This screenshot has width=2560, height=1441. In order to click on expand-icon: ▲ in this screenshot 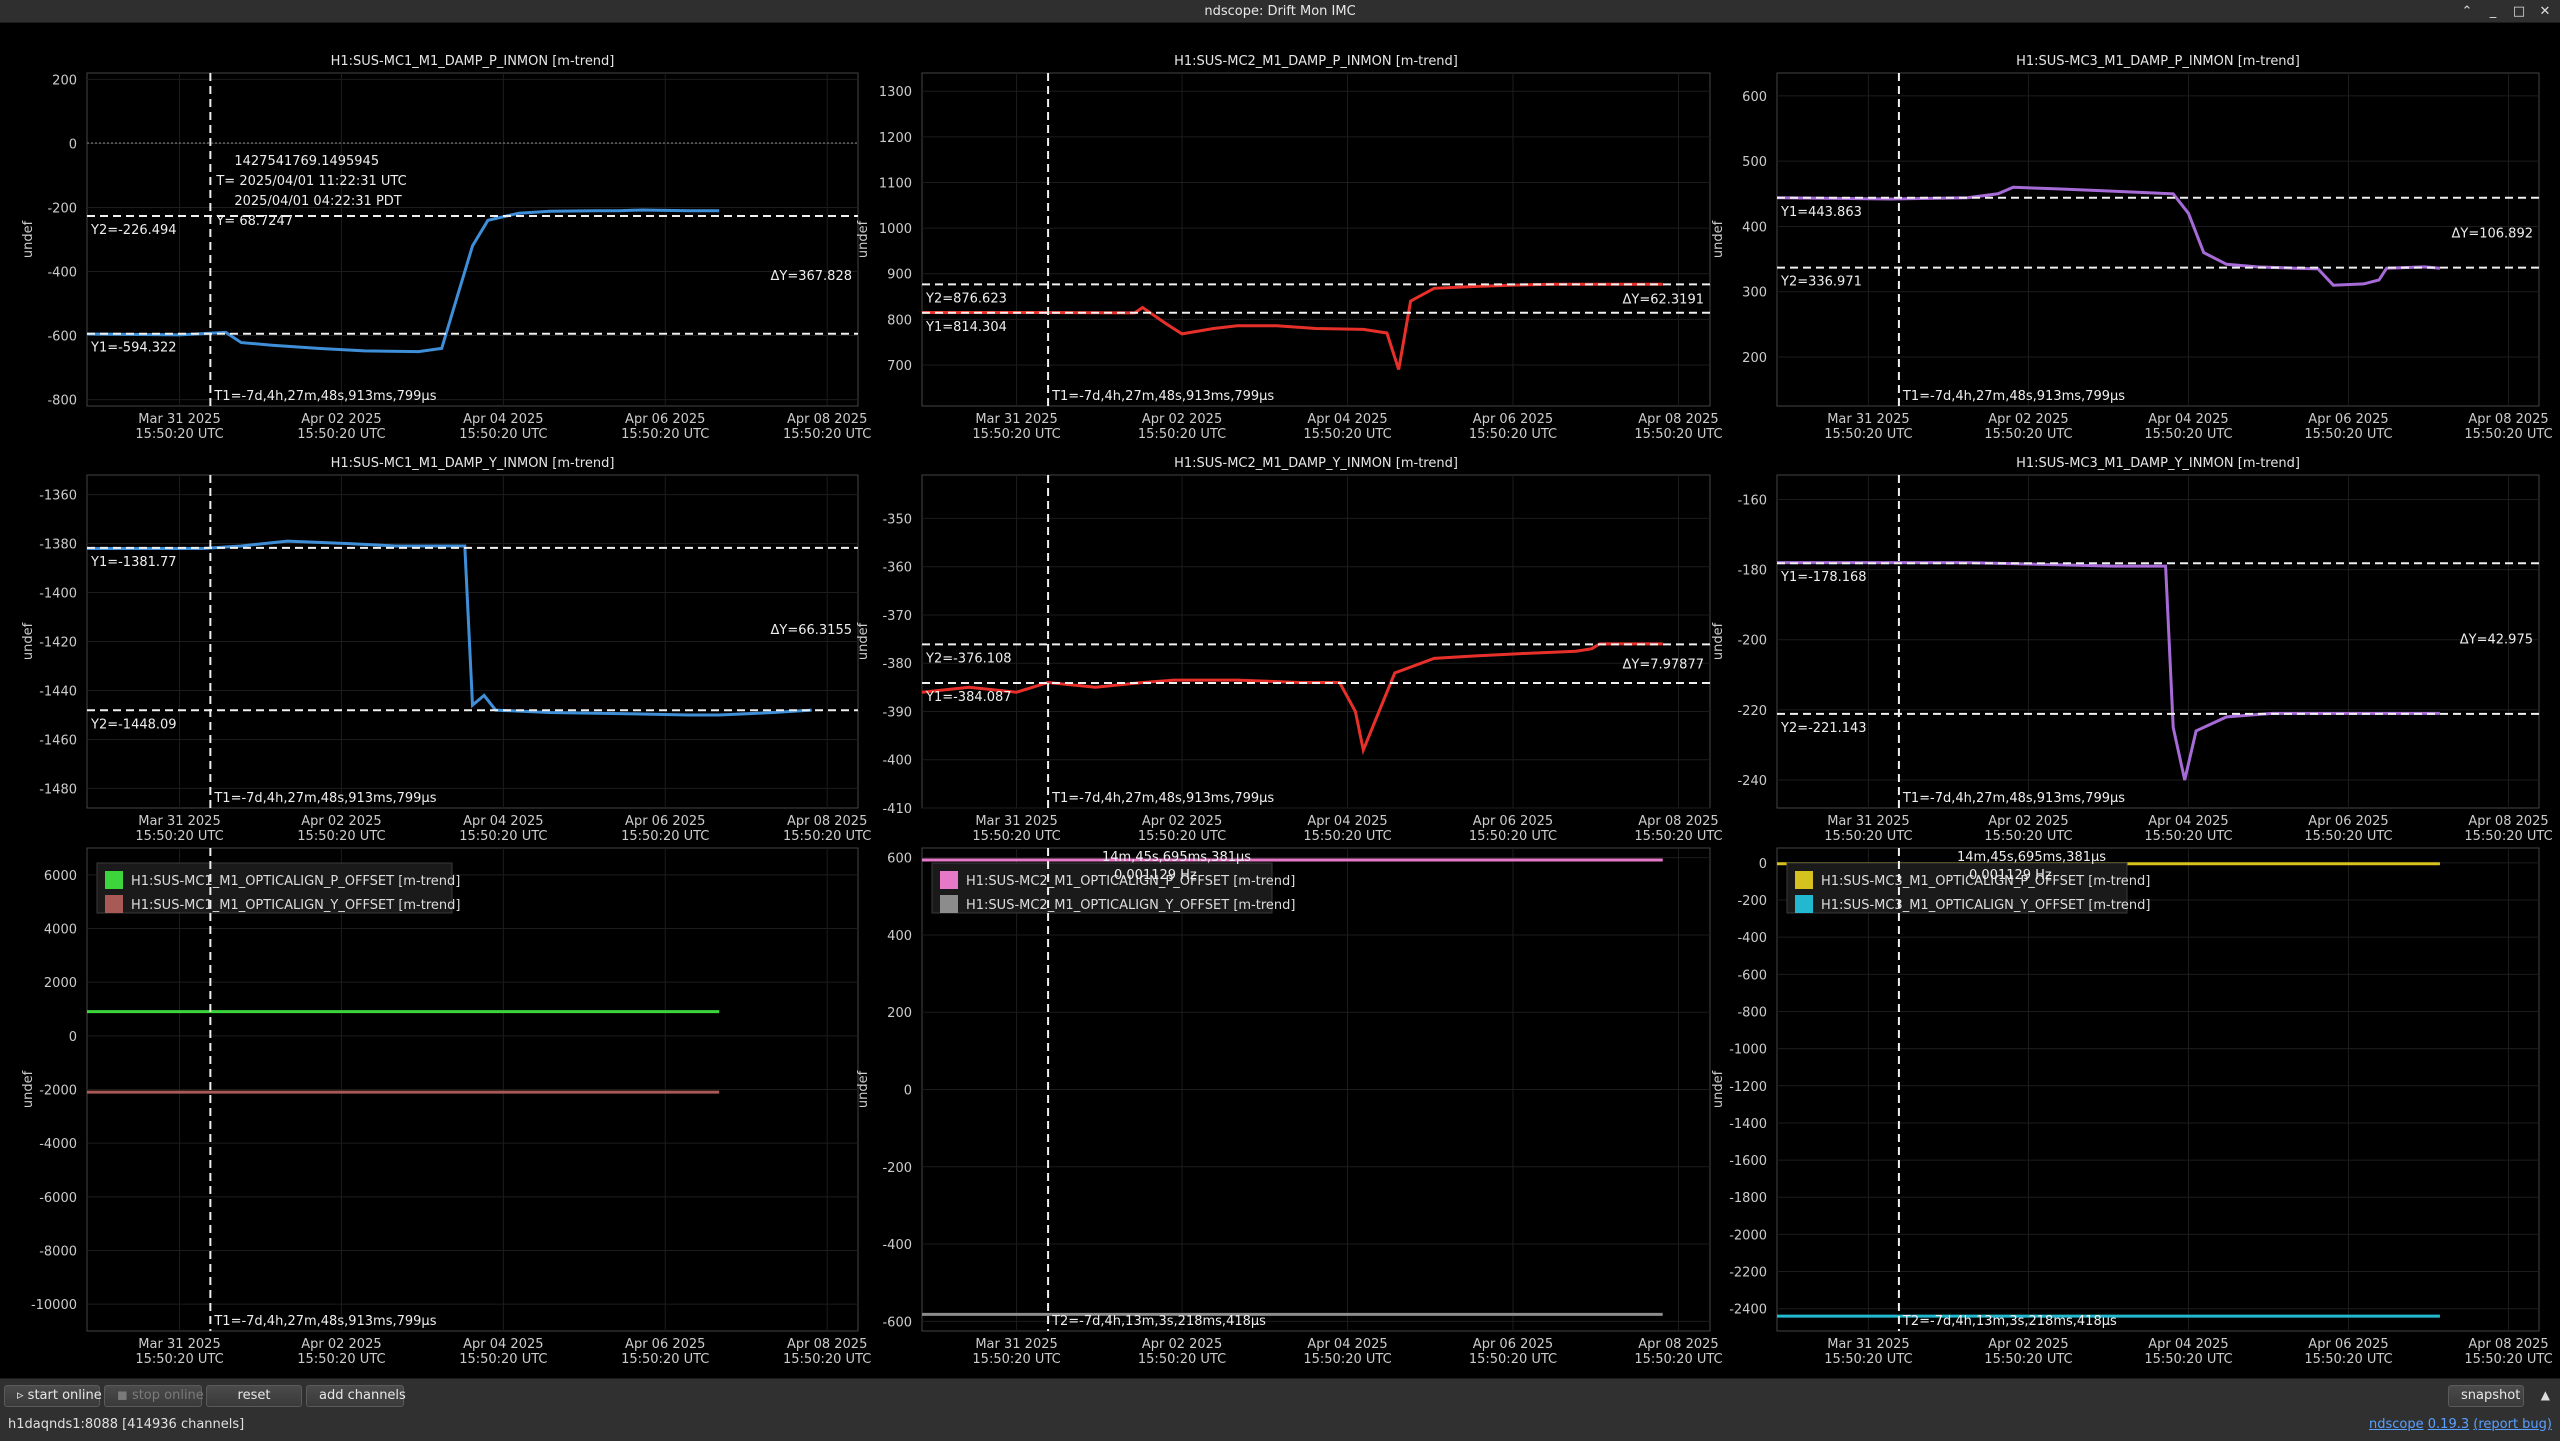, I will do `click(2545, 1395)`.